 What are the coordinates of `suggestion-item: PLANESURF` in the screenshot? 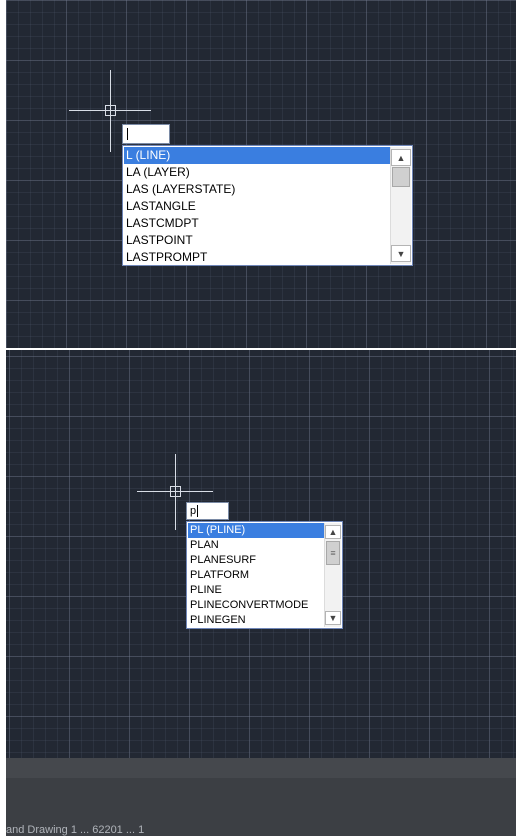 It's located at (256, 560).